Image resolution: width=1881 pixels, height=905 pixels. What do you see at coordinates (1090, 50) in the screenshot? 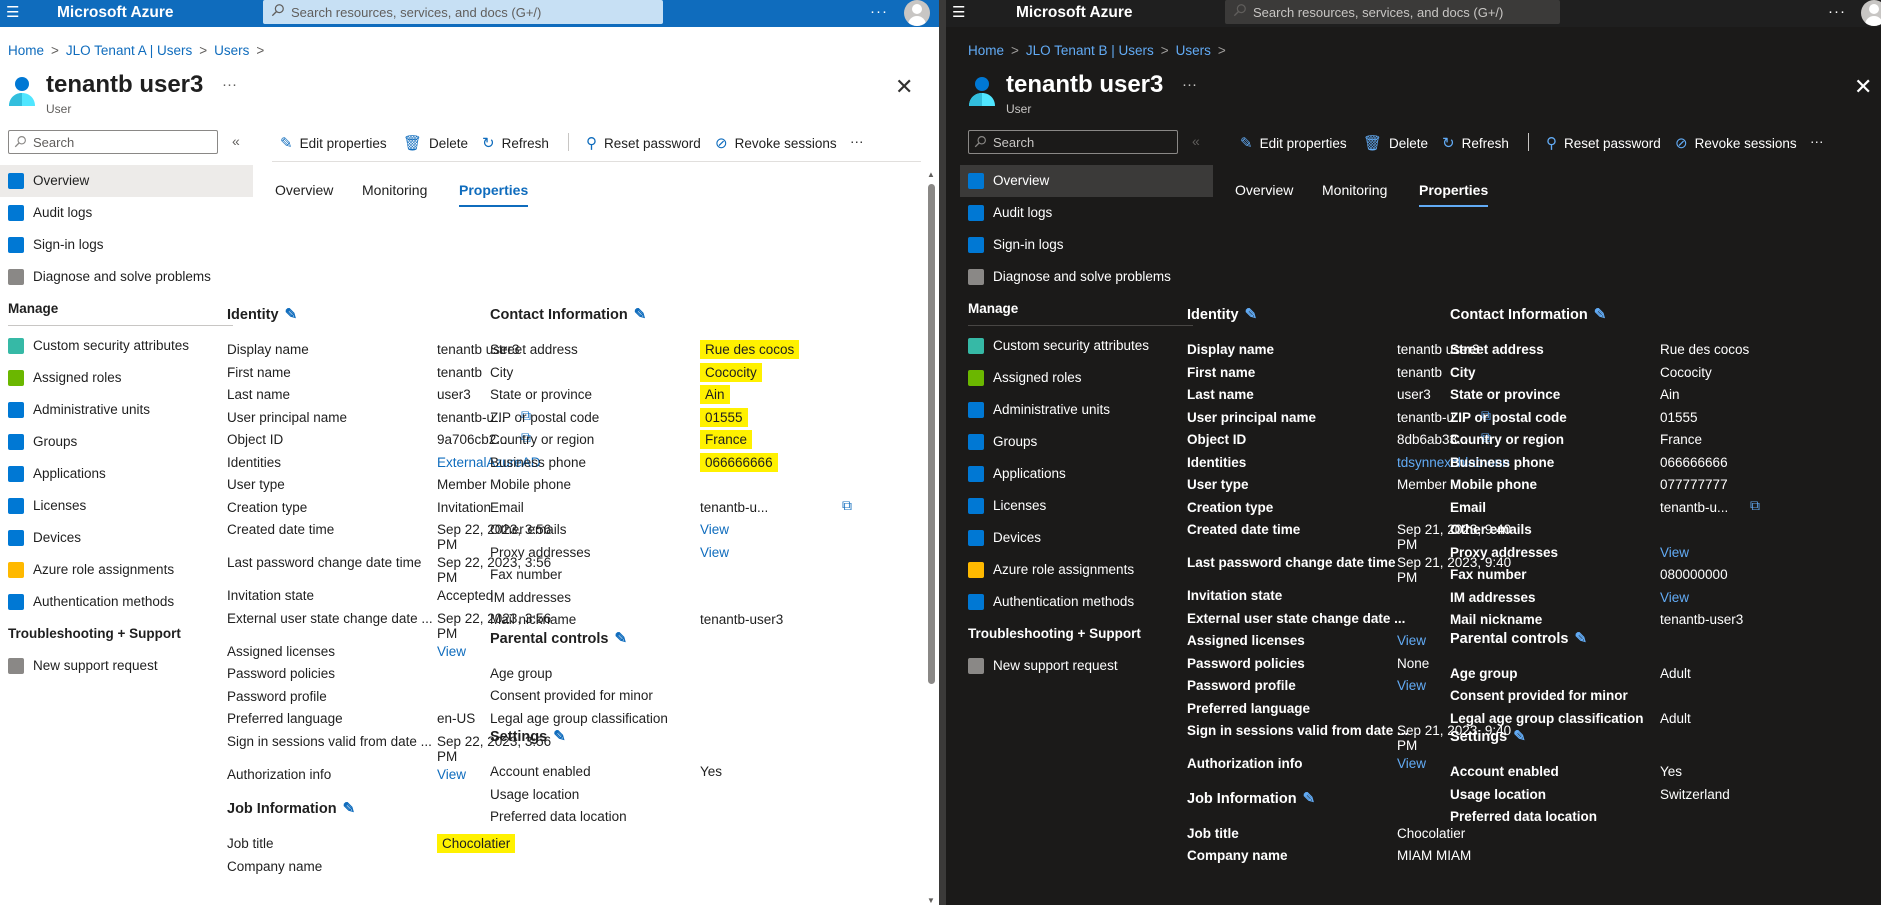
I see `breadcrumb-tenant-users: JLO Tenant B | Users` at bounding box center [1090, 50].